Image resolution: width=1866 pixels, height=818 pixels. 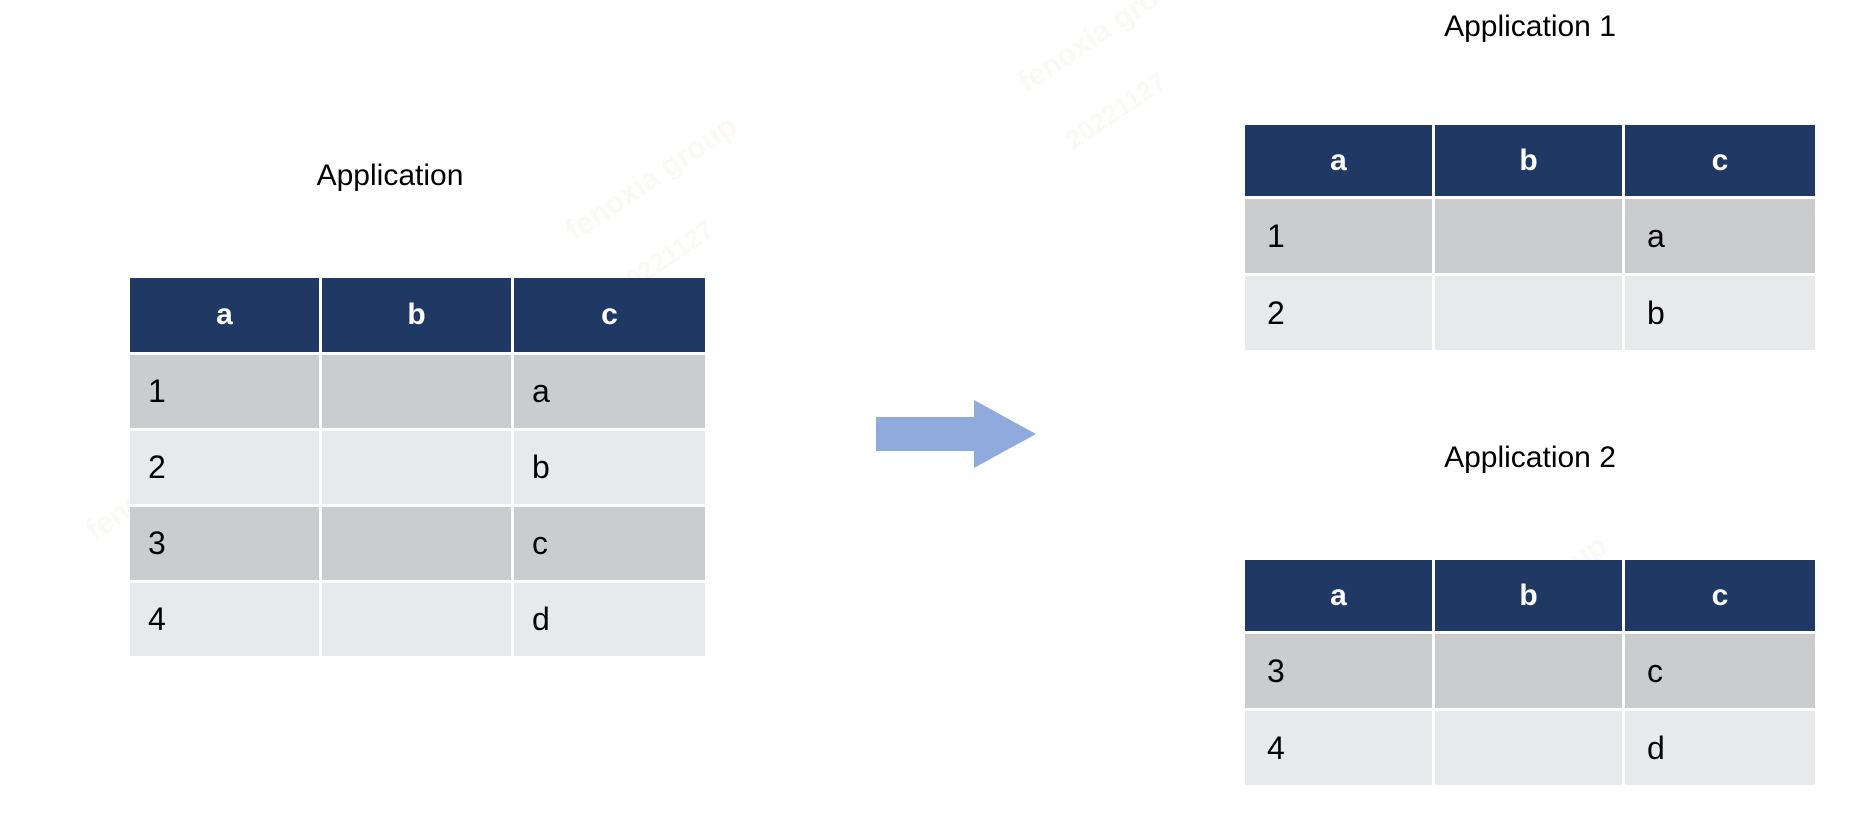 I want to click on source-table: a b c 1 a 2 b 3 c 4 d, so click(x=417, y=467).